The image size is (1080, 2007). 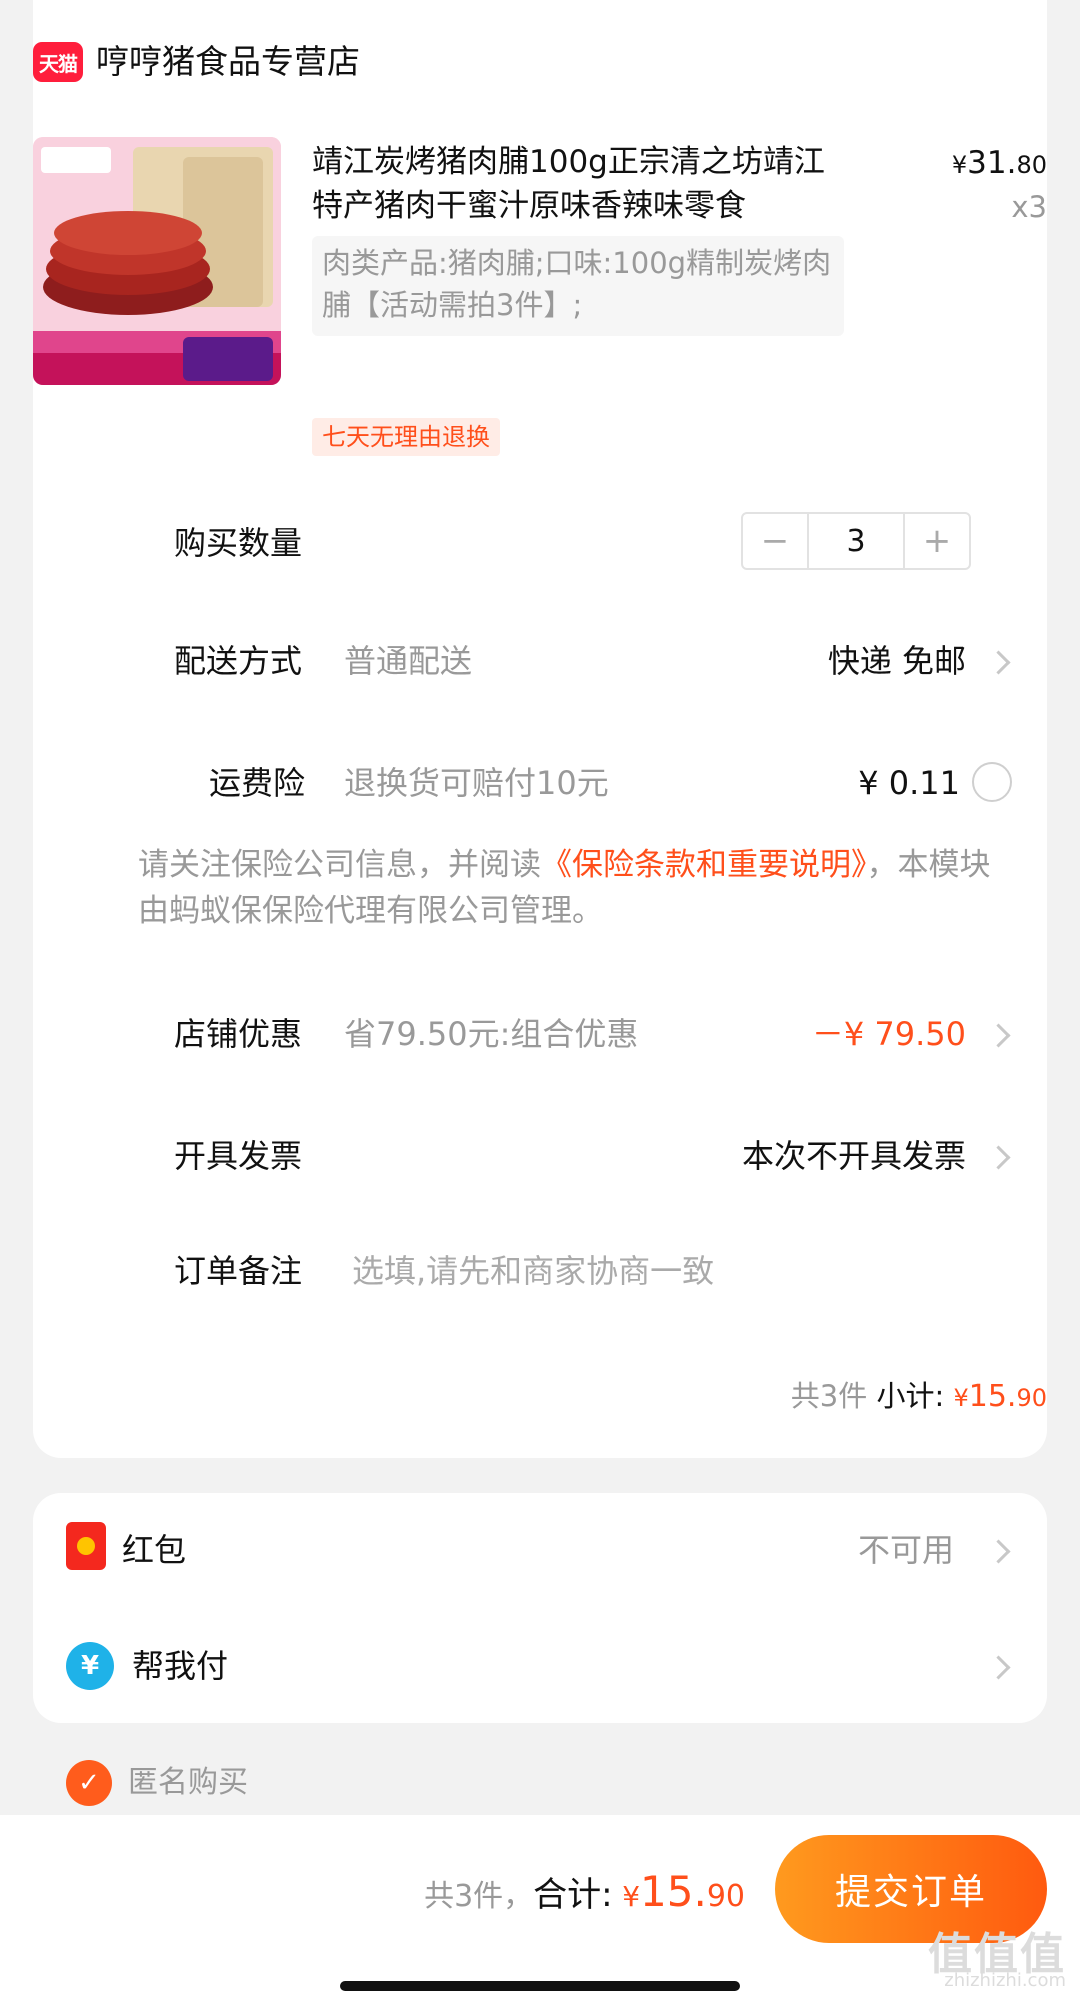 I want to click on price-dec: 80, so click(x=1031, y=165).